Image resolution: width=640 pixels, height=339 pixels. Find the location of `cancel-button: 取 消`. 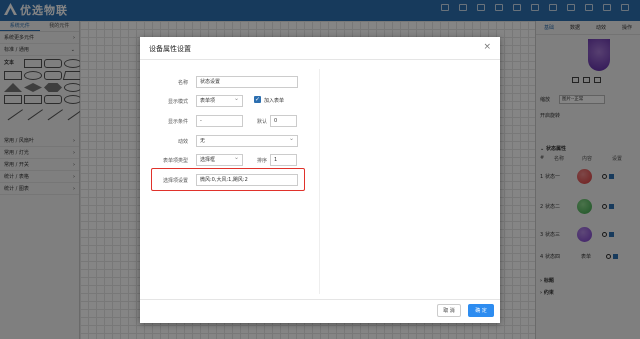

cancel-button: 取 消 is located at coordinates (449, 310).